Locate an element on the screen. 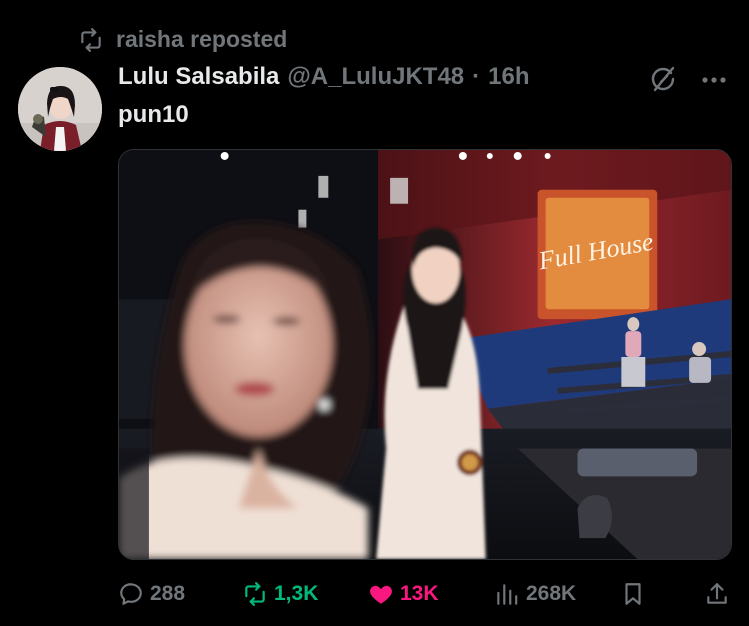  reply-button: 288 is located at coordinates (151, 594).